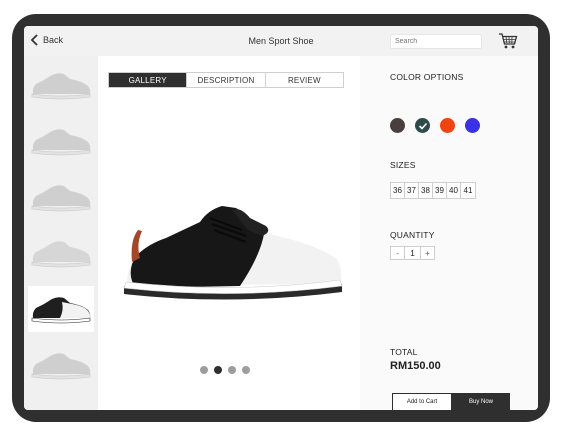 This screenshot has height=438, width=562. I want to click on tab-description: DESCRIPTION, so click(226, 80).